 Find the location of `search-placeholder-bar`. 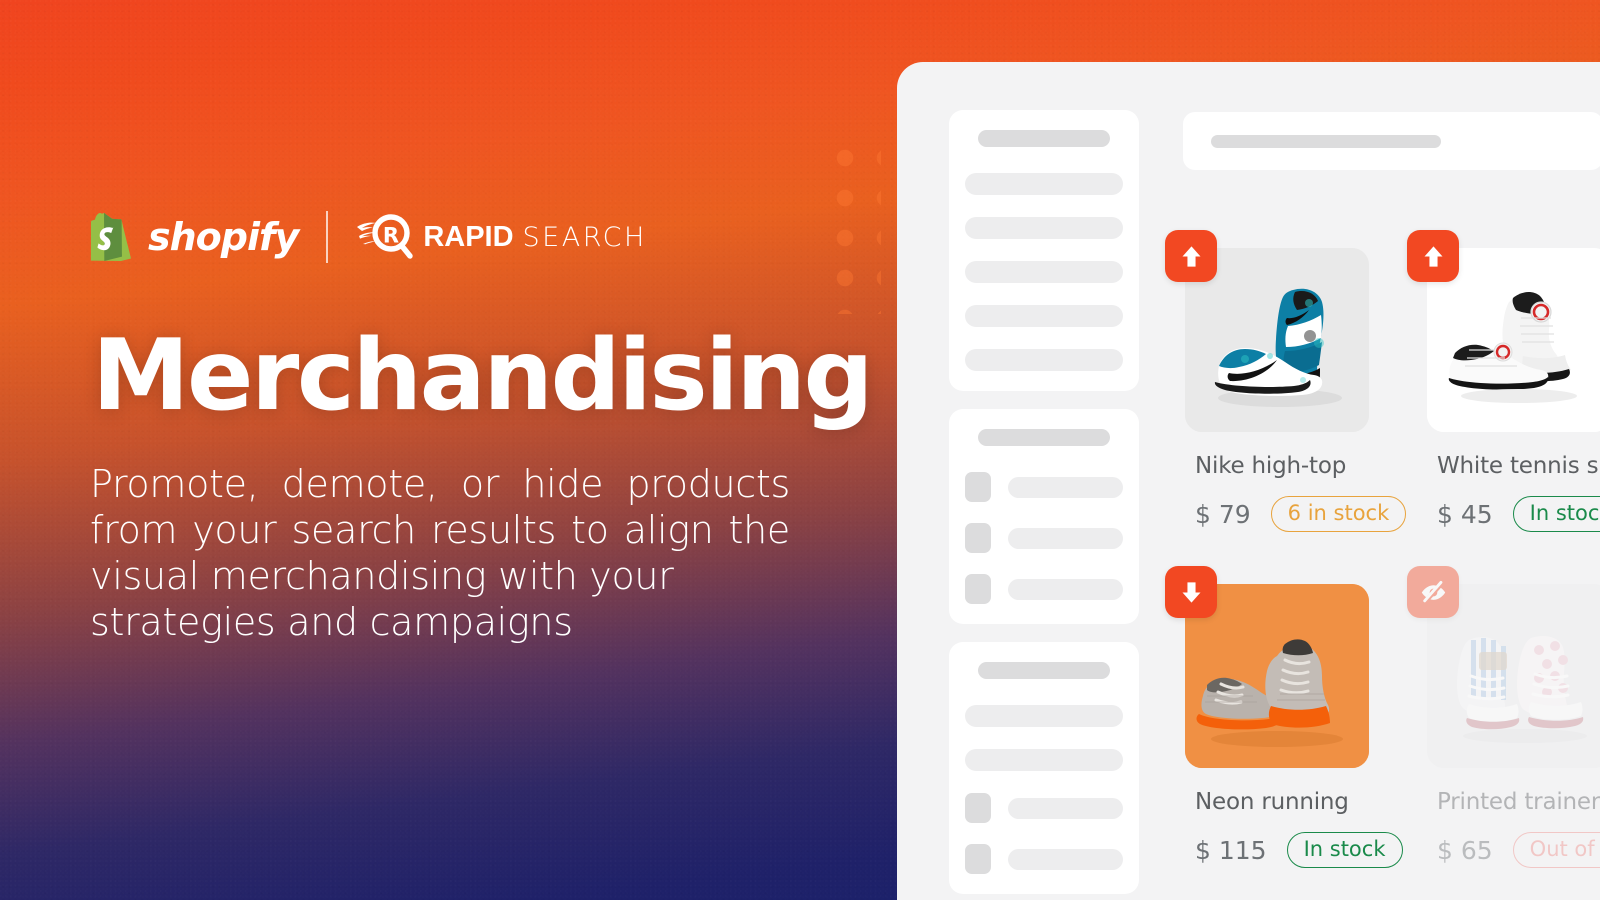

search-placeholder-bar is located at coordinates (1326, 141).